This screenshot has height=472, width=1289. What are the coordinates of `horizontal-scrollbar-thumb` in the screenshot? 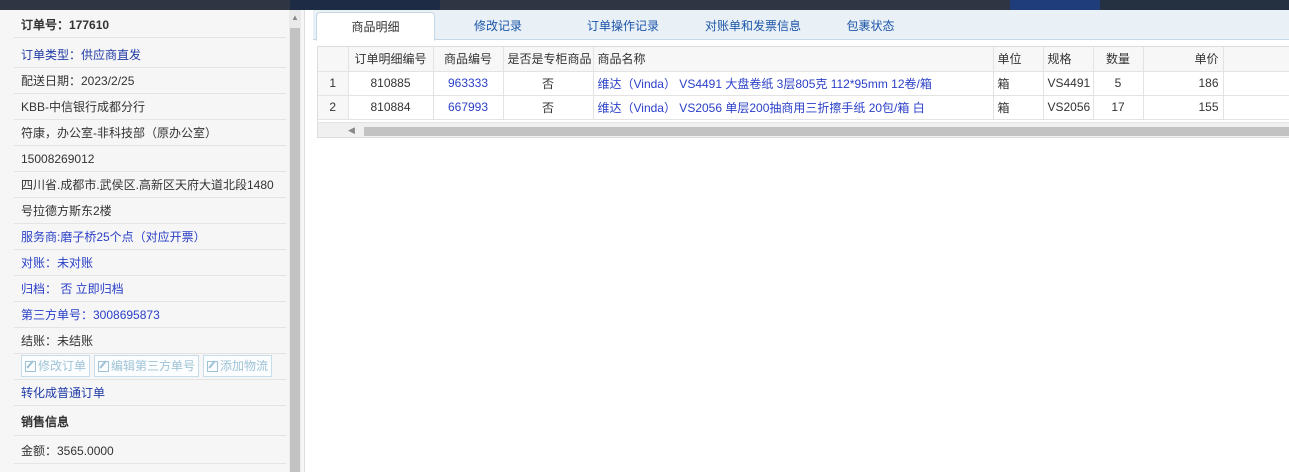 It's located at (826, 131).